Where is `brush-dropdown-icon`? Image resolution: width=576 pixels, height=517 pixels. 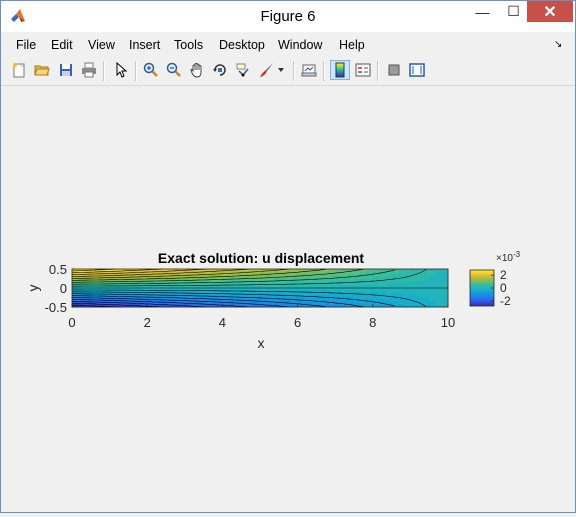 brush-dropdown-icon is located at coordinates (281, 70).